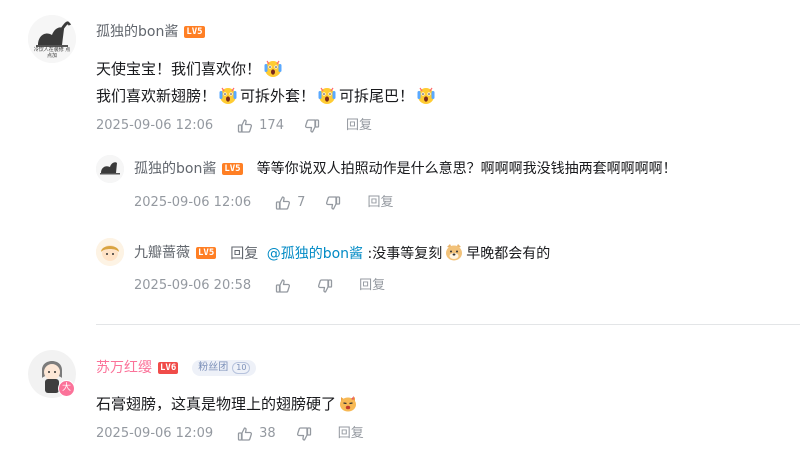 The image size is (800, 465). Describe the element at coordinates (271, 125) in the screenshot. I see `like-count: 174` at that location.